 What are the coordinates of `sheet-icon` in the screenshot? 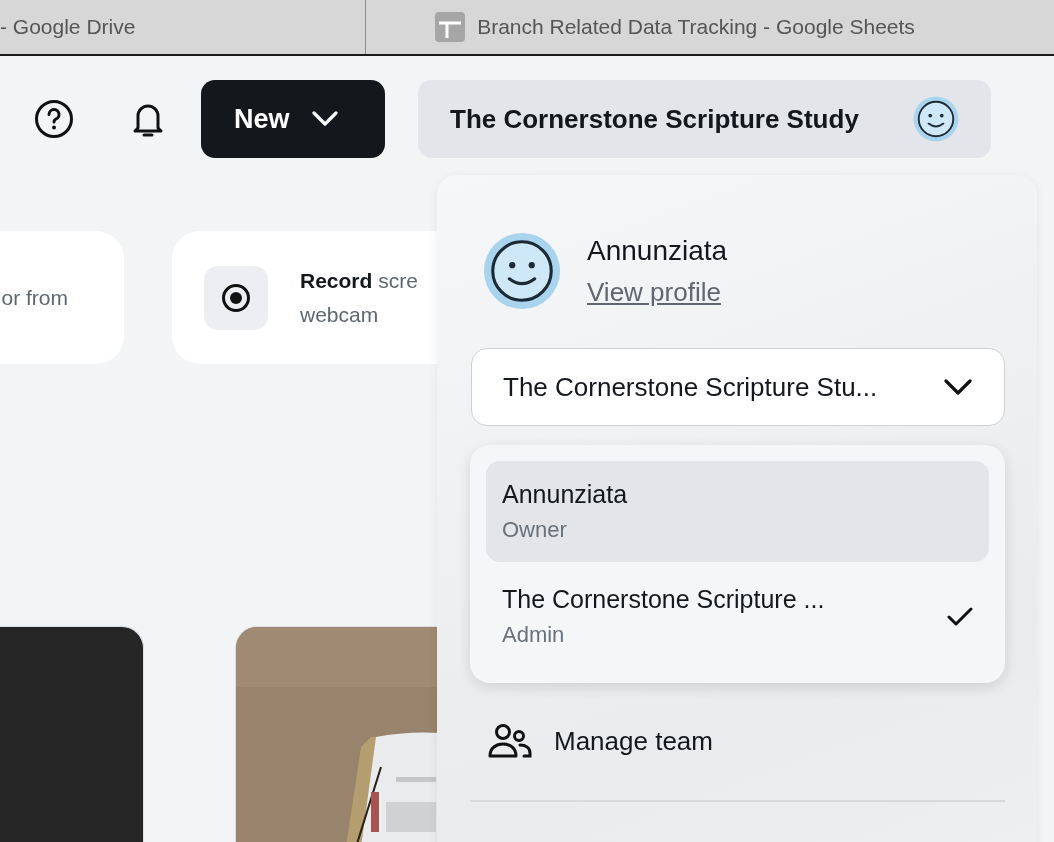 It's located at (450, 27).